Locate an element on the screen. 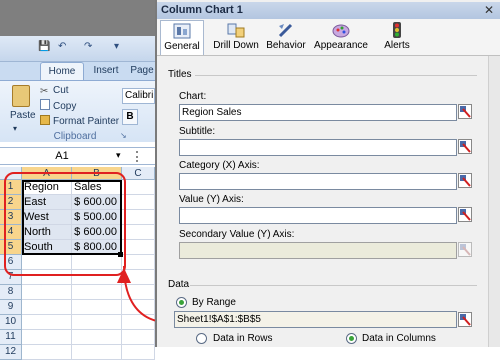 The image size is (500, 360). data-section-label: Data is located at coordinates (179, 284).